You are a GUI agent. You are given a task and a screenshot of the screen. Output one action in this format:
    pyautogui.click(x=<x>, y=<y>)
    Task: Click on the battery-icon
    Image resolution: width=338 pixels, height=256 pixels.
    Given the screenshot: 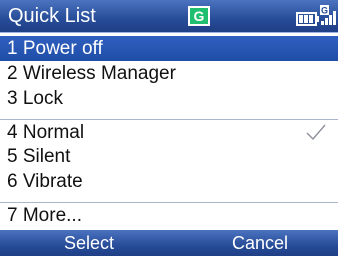 What is the action you would take?
    pyautogui.click(x=307, y=19)
    